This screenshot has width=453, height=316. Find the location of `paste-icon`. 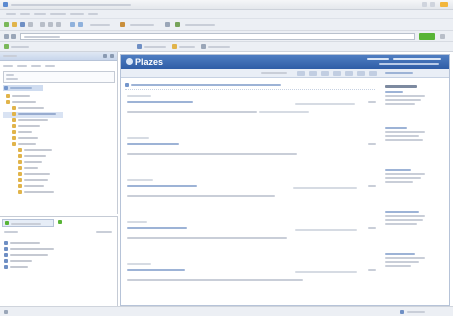

paste-icon is located at coordinates (58, 24).